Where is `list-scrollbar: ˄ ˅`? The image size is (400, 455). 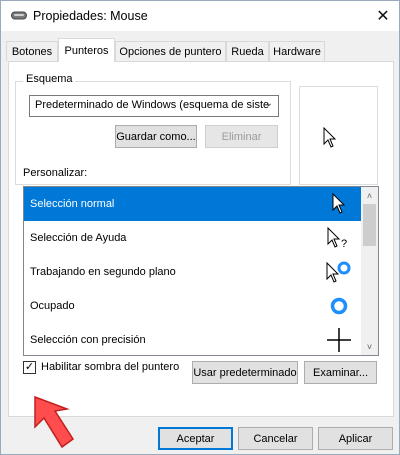 list-scrollbar: ˄ ˅ is located at coordinates (369, 271).